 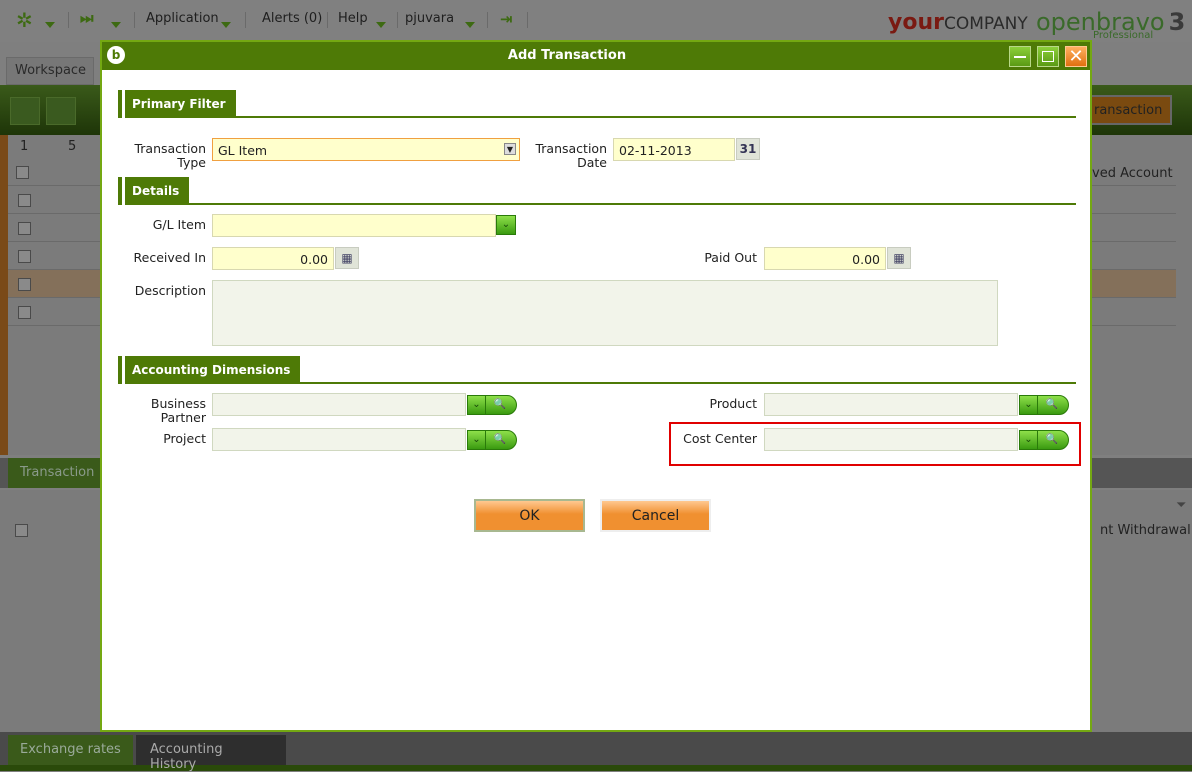 I want to click on description-textarea, so click(x=605, y=313).